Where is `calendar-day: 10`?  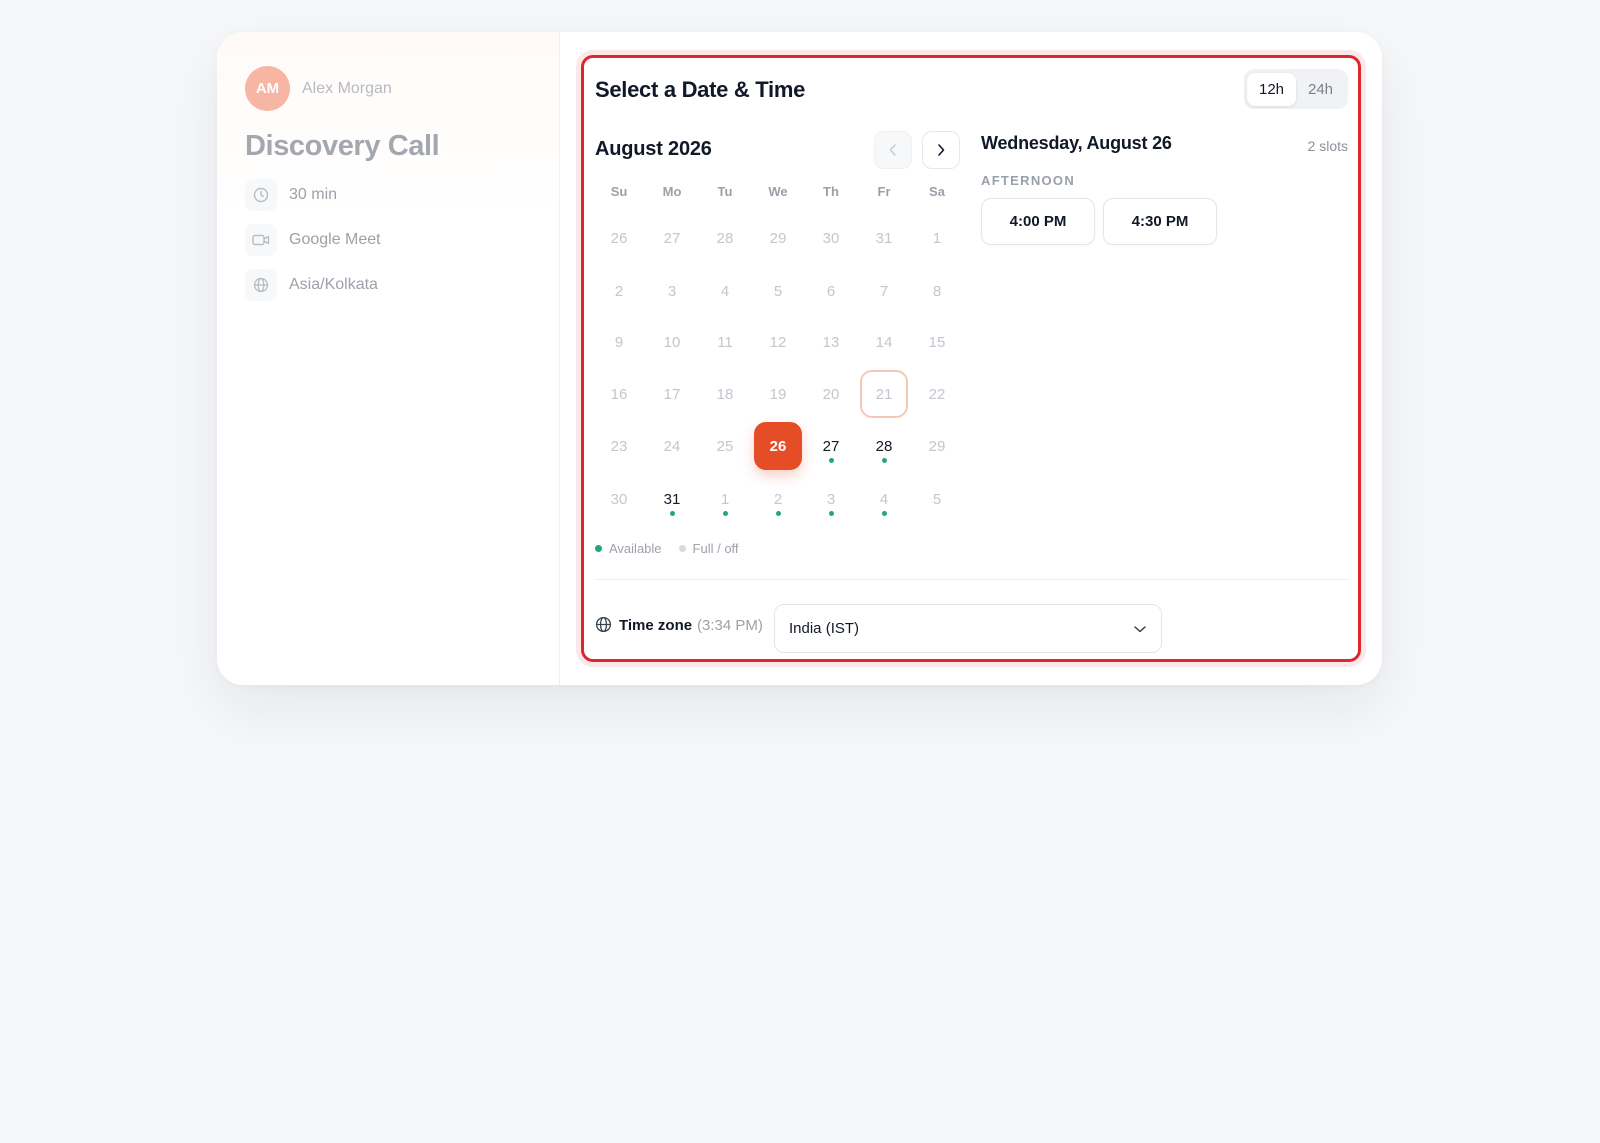 calendar-day: 10 is located at coordinates (672, 342).